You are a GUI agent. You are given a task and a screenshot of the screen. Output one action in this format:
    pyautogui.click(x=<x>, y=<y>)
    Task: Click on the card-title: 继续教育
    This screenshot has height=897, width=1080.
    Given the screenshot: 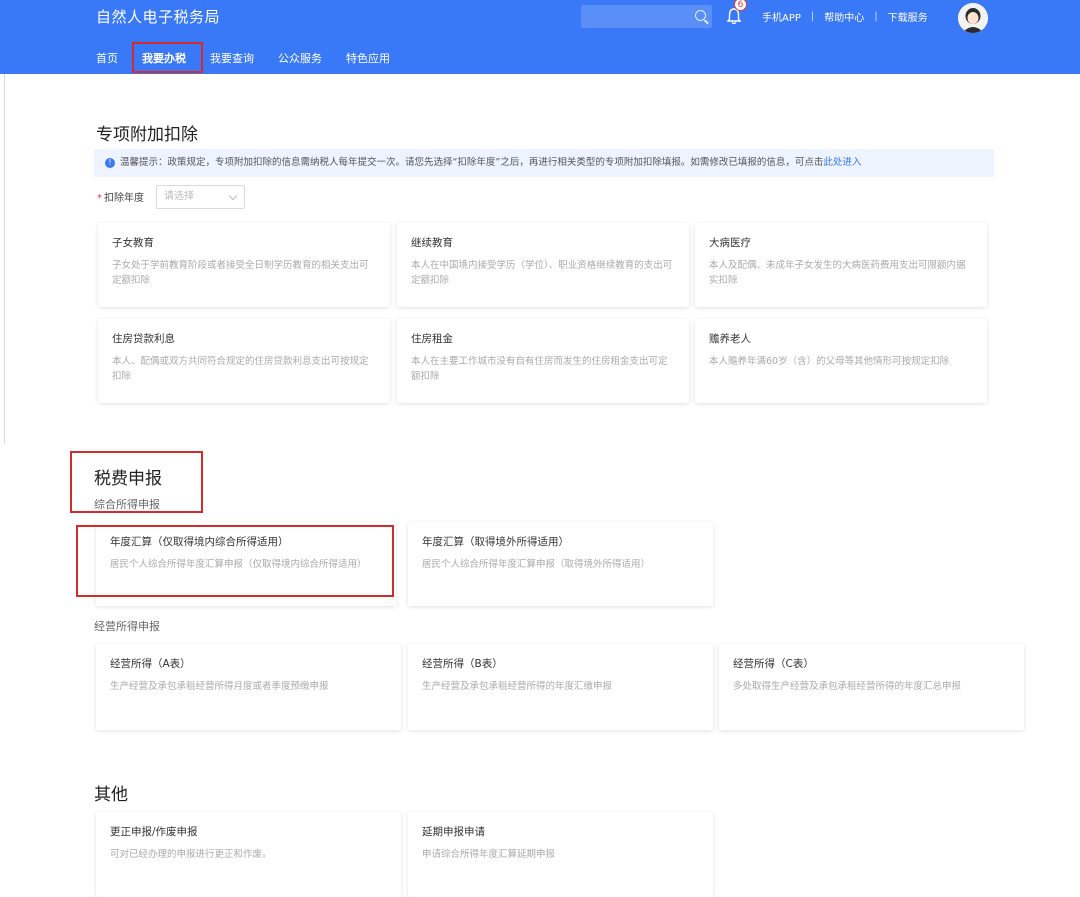 What is the action you would take?
    pyautogui.click(x=432, y=243)
    